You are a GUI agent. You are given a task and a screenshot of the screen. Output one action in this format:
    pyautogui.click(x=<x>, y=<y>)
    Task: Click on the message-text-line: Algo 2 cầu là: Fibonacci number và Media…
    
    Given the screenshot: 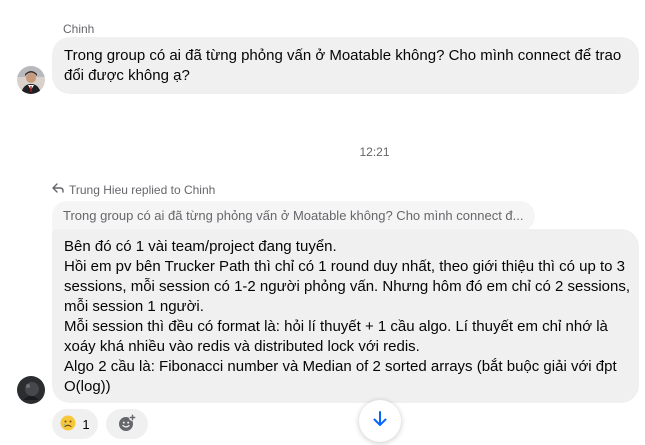 What is the action you would take?
    pyautogui.click(x=340, y=366)
    